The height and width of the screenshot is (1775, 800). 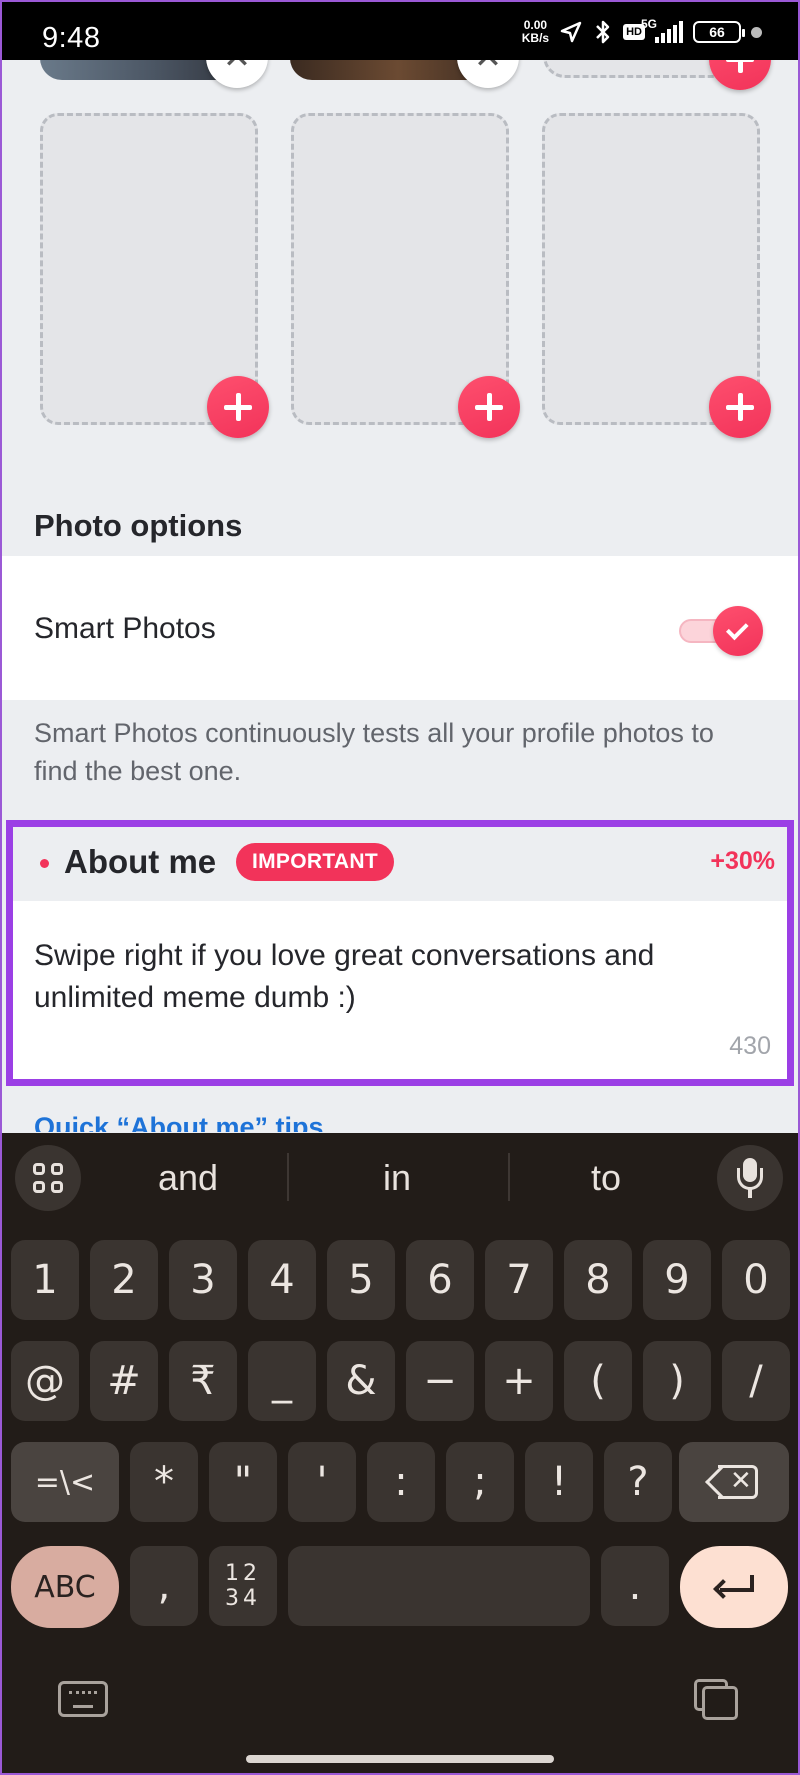 What do you see at coordinates (124, 1381) in the screenshot?
I see `symbol-key: #` at bounding box center [124, 1381].